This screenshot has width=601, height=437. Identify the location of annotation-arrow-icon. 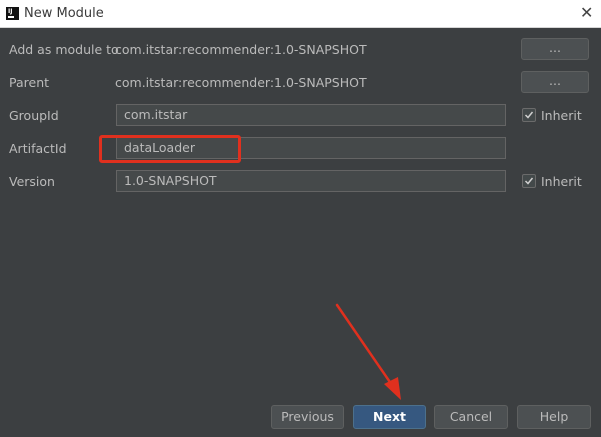
(368, 351).